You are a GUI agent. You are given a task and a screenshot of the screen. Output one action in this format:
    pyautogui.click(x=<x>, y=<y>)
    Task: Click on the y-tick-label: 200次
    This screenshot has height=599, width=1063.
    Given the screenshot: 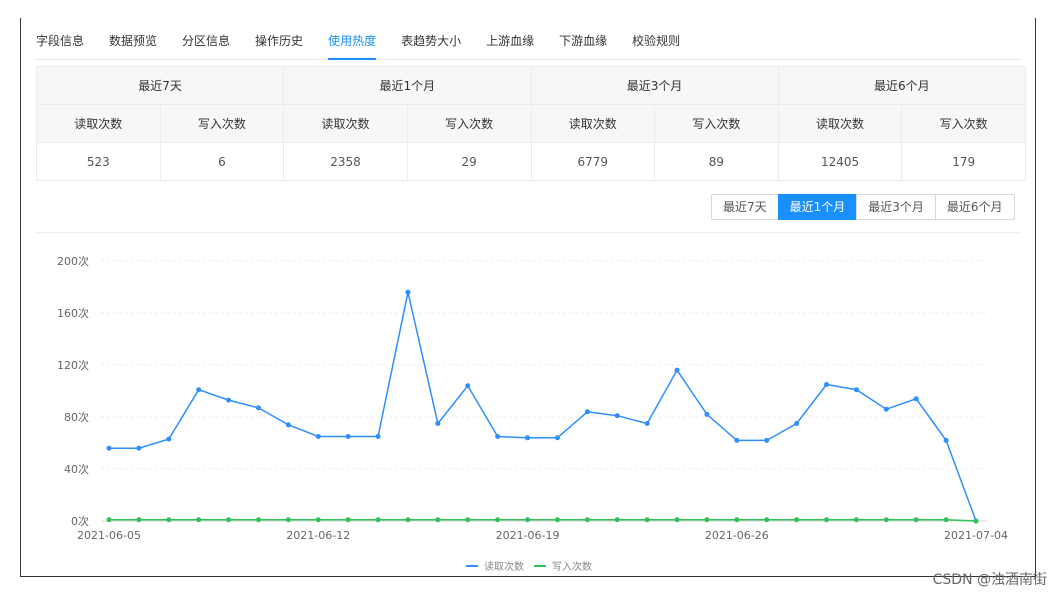 What is the action you would take?
    pyautogui.click(x=73, y=261)
    